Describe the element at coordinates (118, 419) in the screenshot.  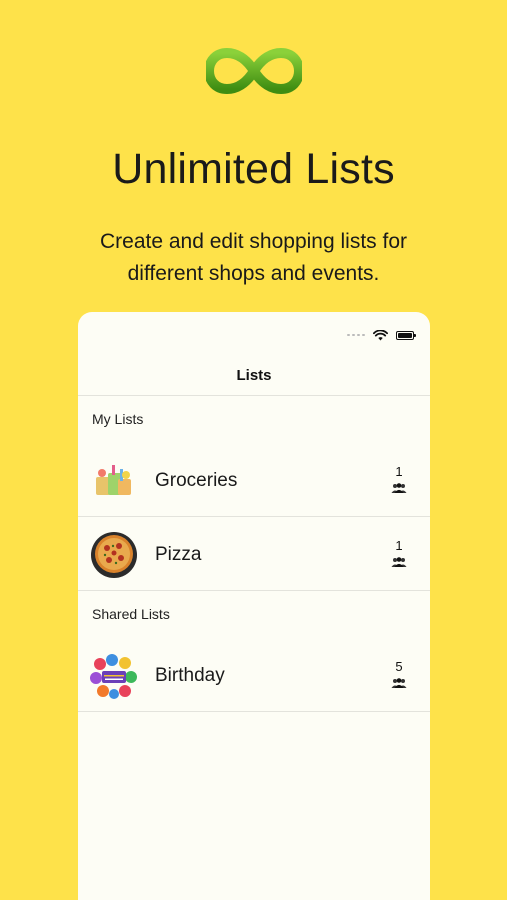
I see `section-label-my-lists: My Lists` at that location.